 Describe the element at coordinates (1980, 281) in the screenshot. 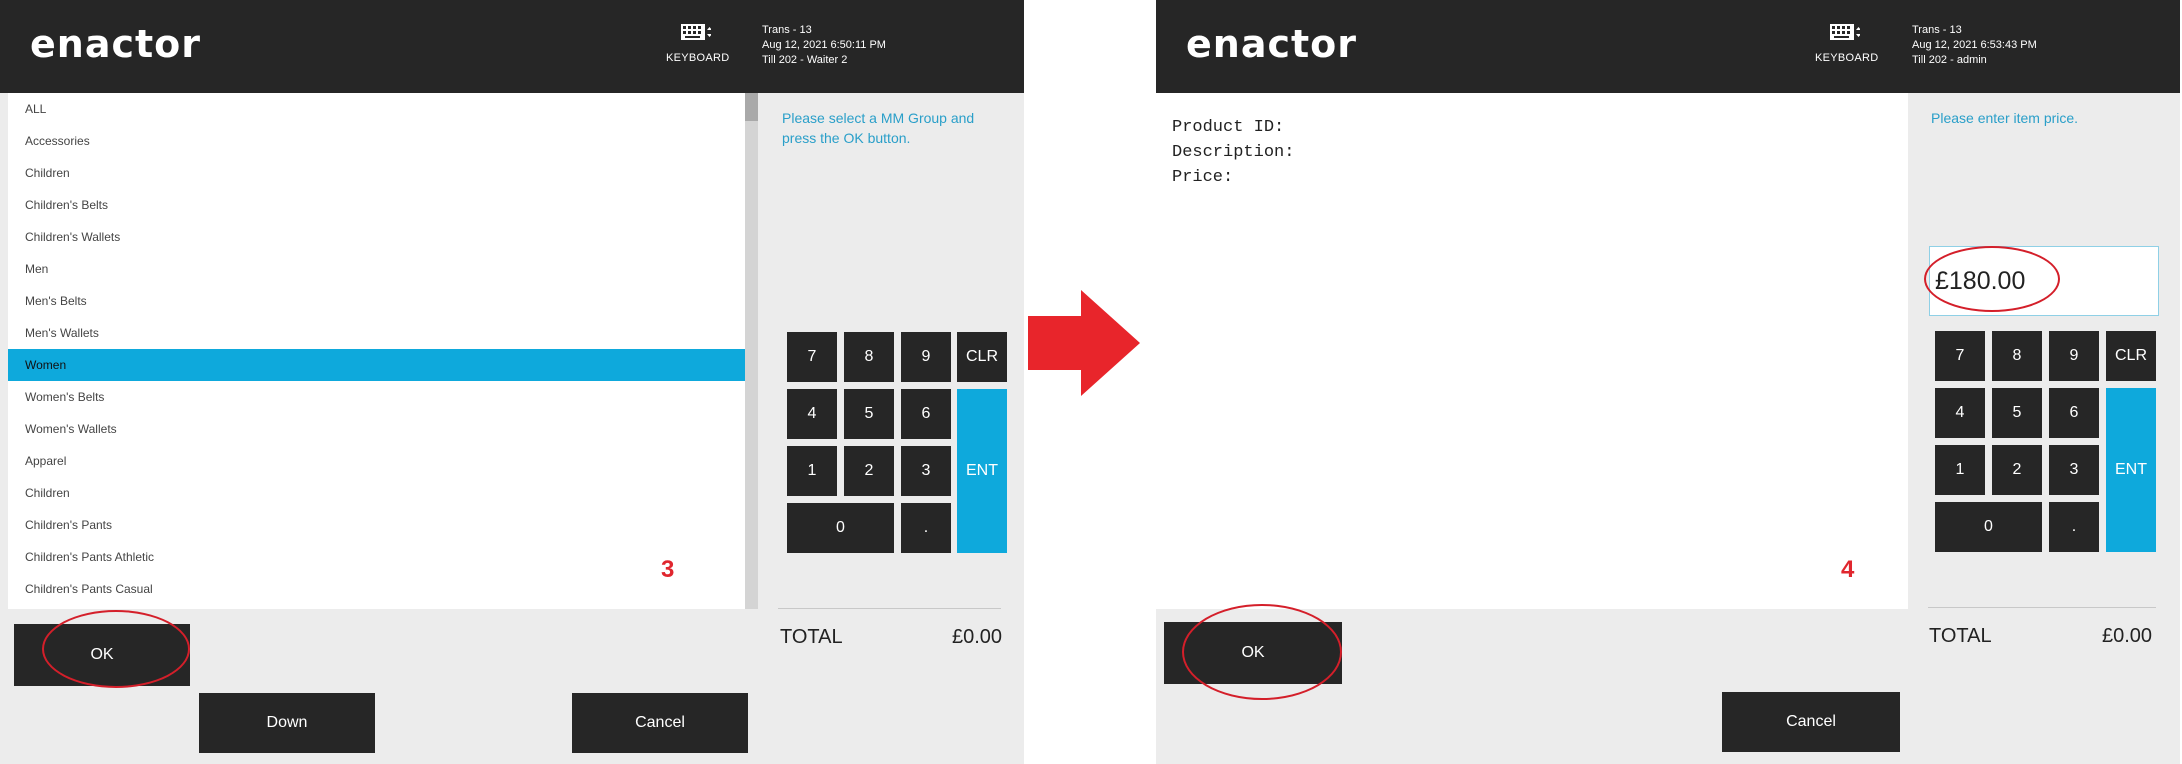

I see `price-value: £180.00` at that location.